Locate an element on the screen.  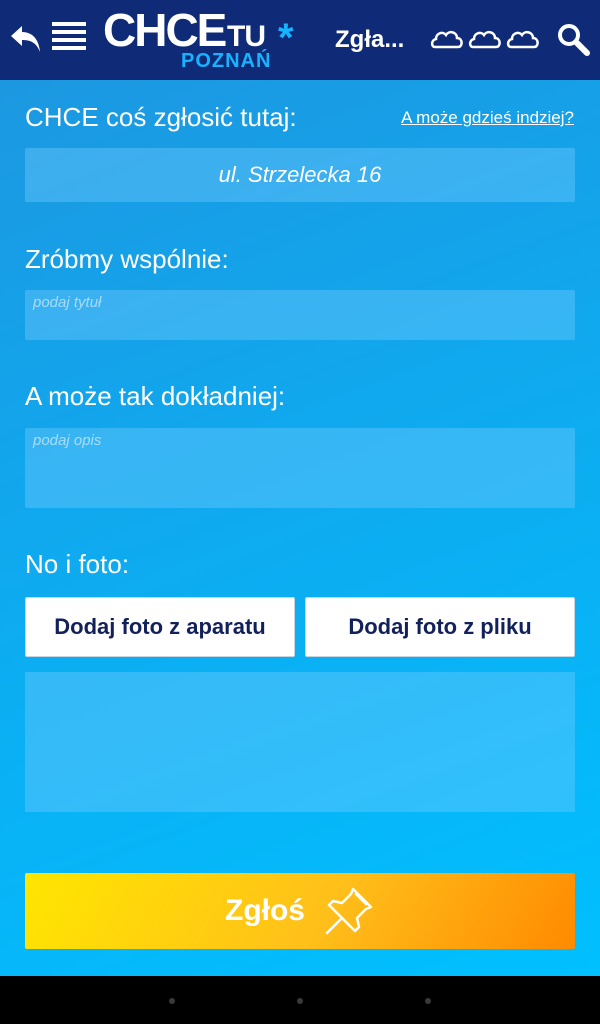
logo-city: POZNAŃ is located at coordinates (226, 61).